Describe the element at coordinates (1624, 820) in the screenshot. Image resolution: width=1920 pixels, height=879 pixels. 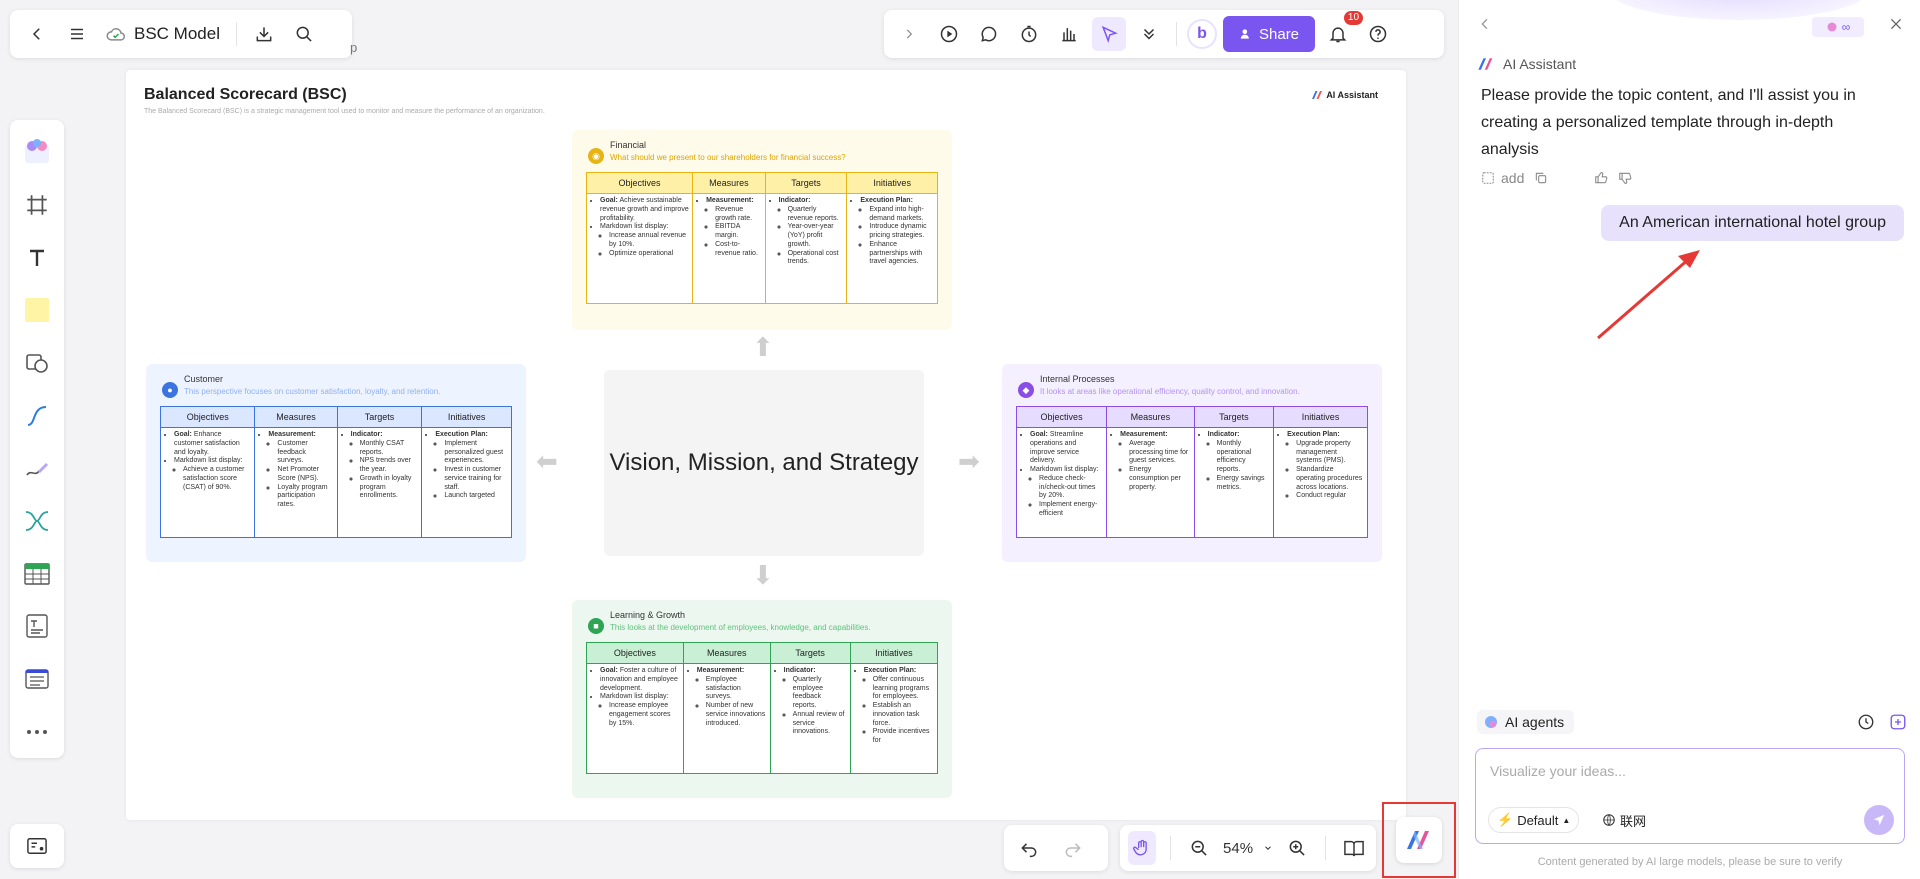
I see `web-search-toggle: 联网` at that location.